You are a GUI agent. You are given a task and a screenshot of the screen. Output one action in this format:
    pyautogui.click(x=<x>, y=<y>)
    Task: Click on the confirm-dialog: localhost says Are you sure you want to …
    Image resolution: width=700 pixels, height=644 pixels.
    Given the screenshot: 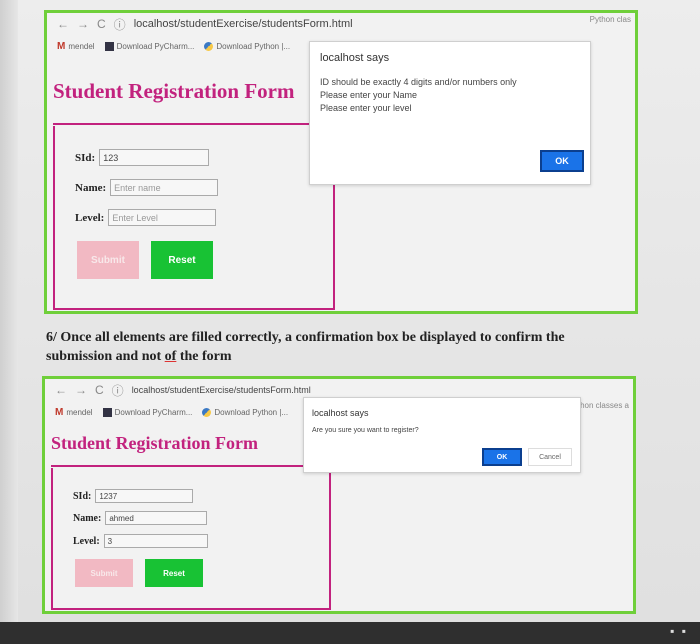 What is the action you would take?
    pyautogui.click(x=442, y=435)
    